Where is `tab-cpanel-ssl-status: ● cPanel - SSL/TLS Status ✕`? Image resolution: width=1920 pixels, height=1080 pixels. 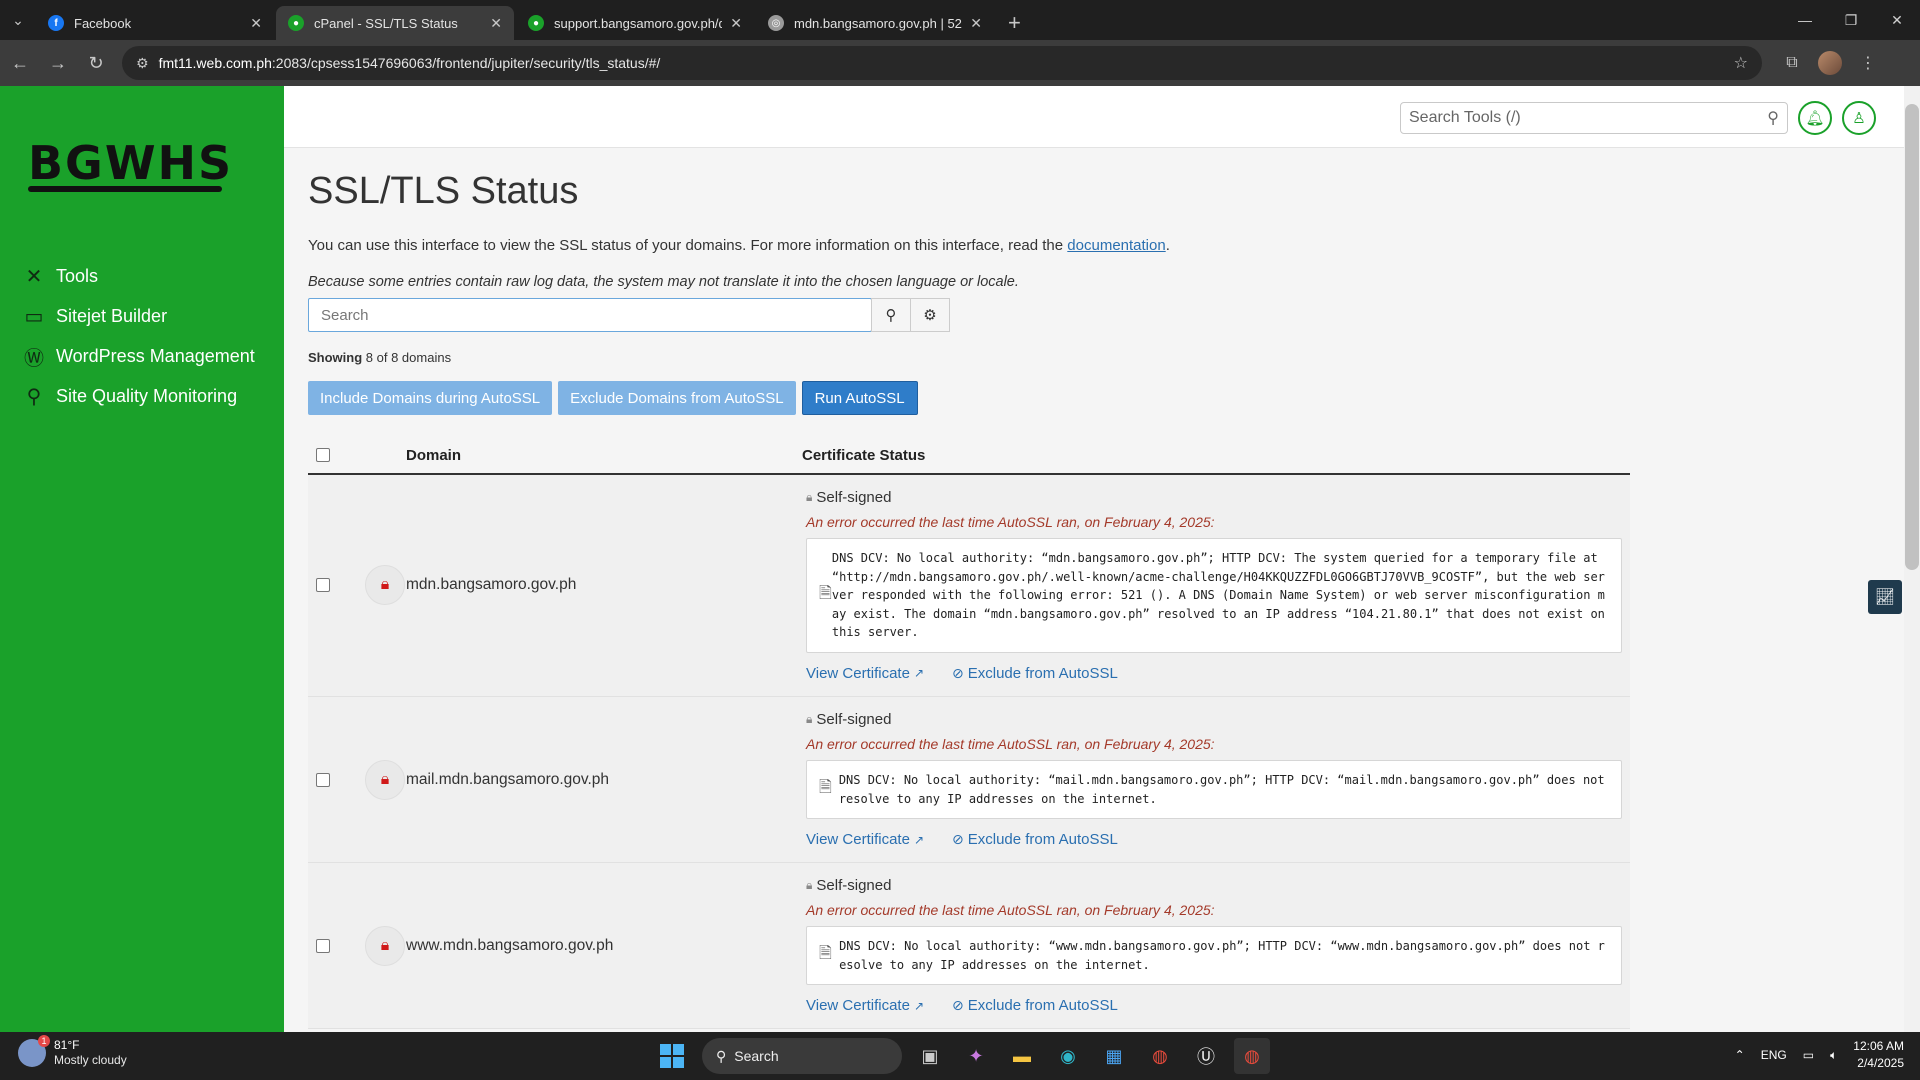 tab-cpanel-ssl-status: ● cPanel - SSL/TLS Status ✕ is located at coordinates (395, 23).